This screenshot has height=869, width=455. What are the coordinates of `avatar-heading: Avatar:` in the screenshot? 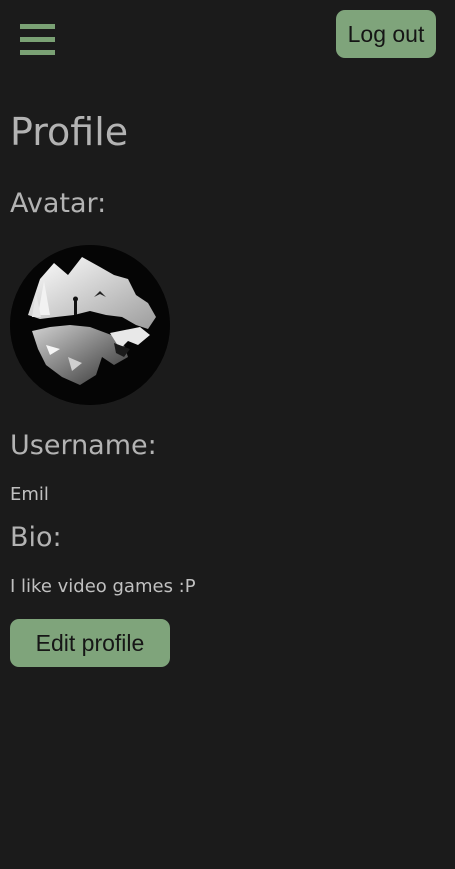 It's located at (58, 203).